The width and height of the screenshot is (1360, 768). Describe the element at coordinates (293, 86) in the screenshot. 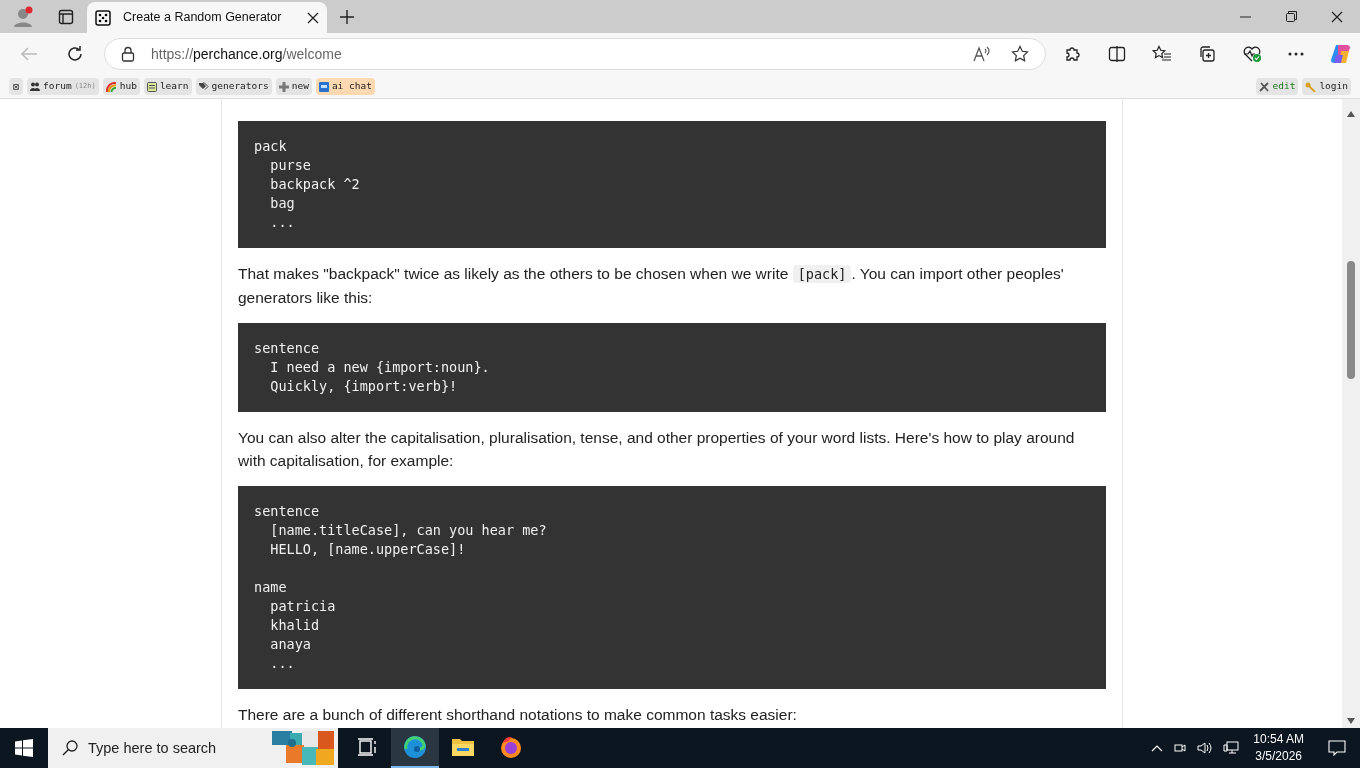

I see `bookmark-link: new` at that location.